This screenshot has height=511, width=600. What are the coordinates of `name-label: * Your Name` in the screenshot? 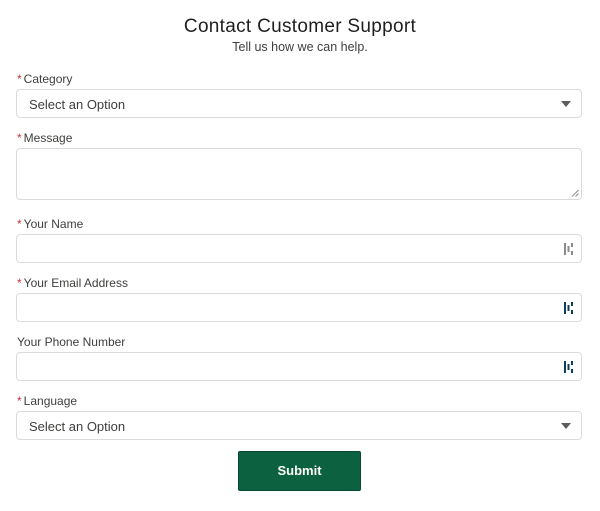 It's located at (50, 224).